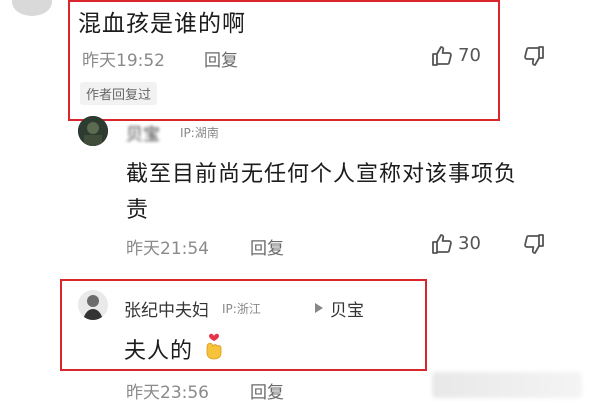 Image resolution: width=600 pixels, height=408 pixels. I want to click on comment-text-line1: 截至目前尚无任何个人宣称对该事项负, so click(322, 174).